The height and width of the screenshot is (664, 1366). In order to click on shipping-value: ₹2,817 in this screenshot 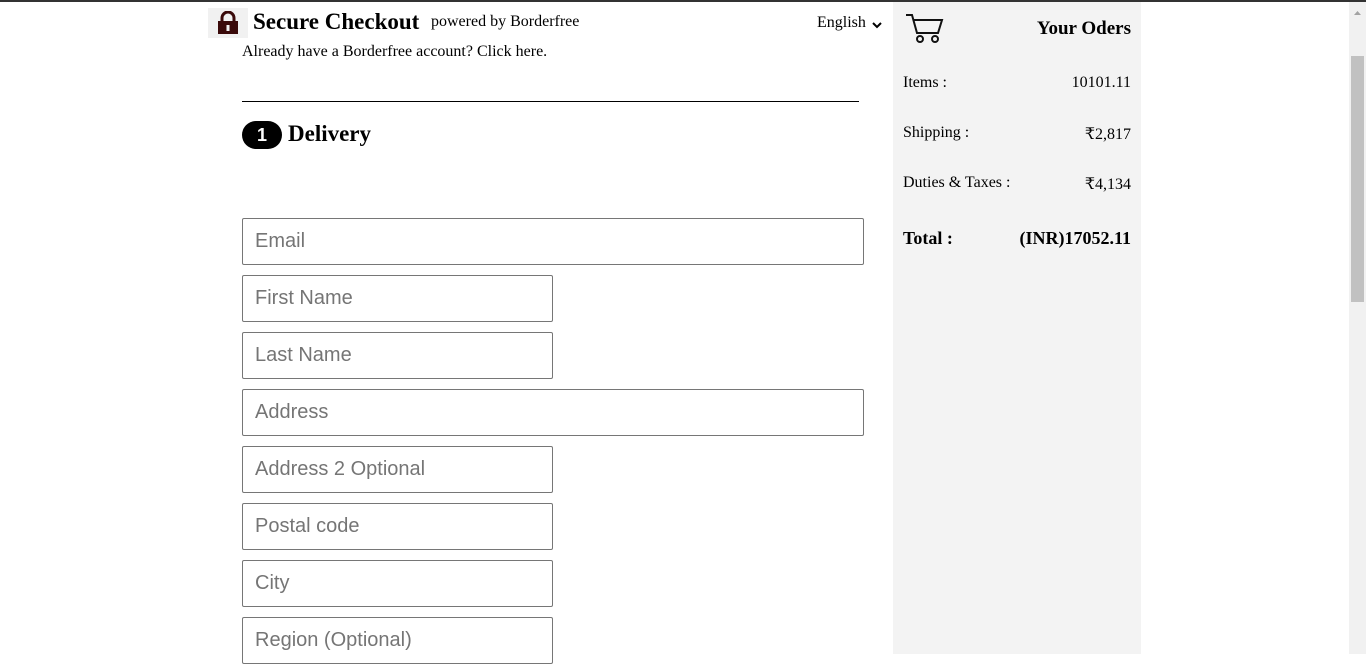, I will do `click(1107, 134)`.